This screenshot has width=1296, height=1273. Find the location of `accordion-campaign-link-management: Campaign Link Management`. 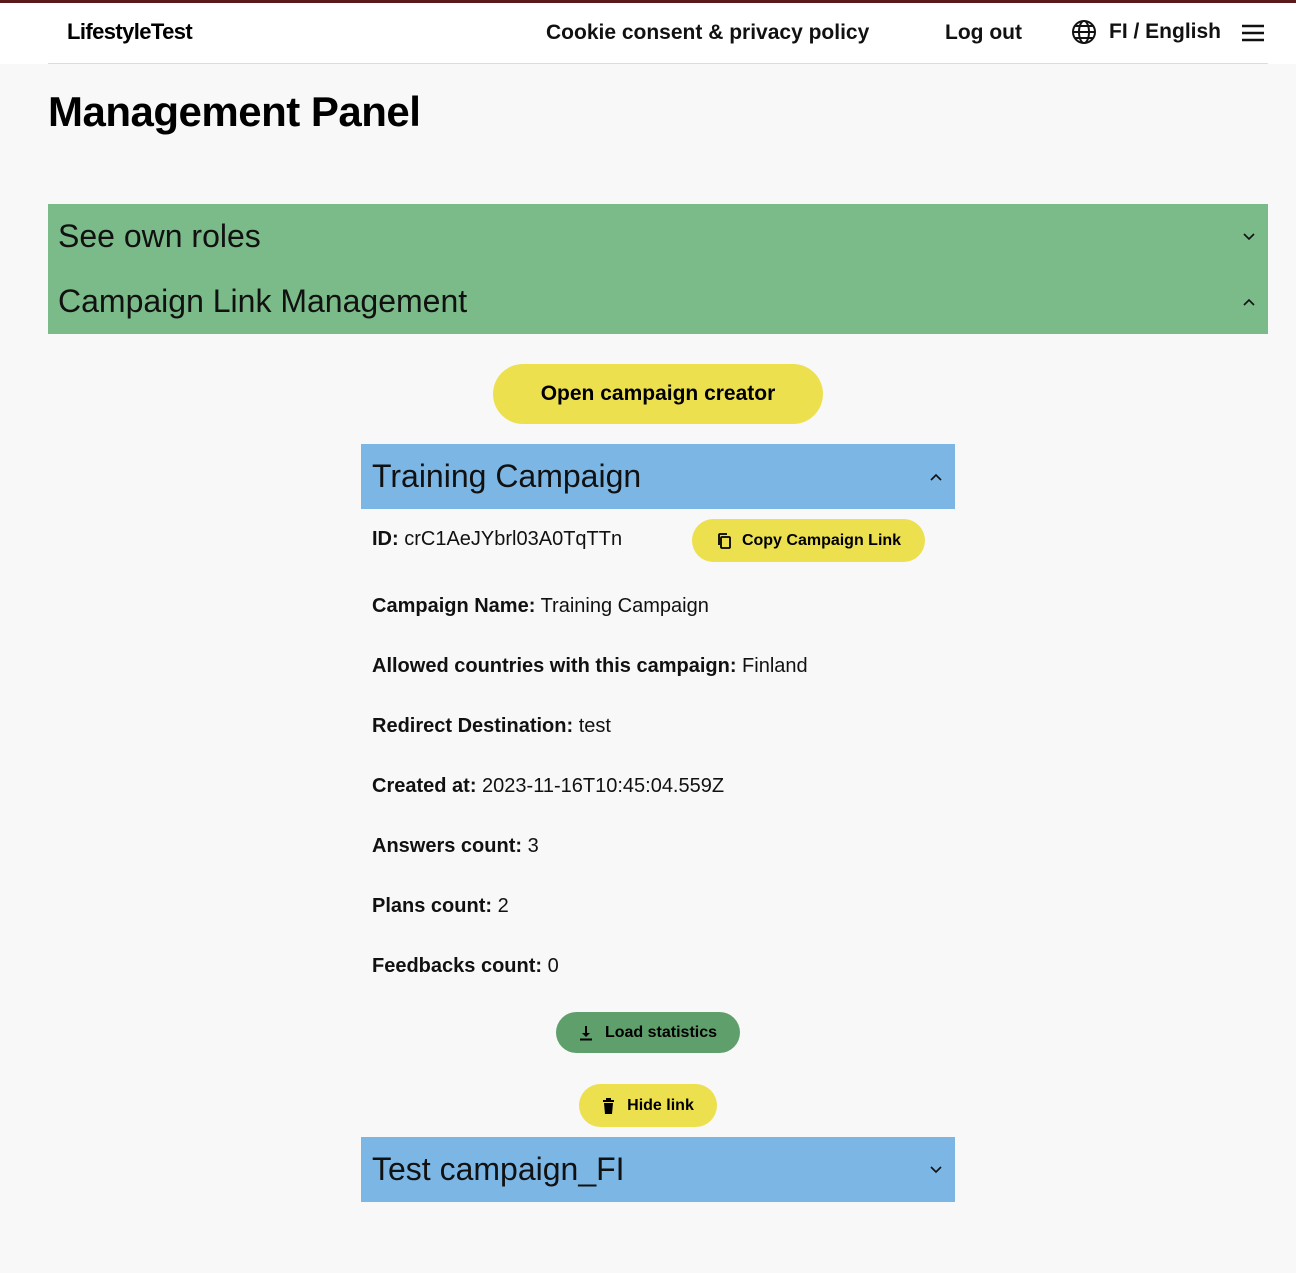

accordion-campaign-link-management: Campaign Link Management is located at coordinates (658, 301).